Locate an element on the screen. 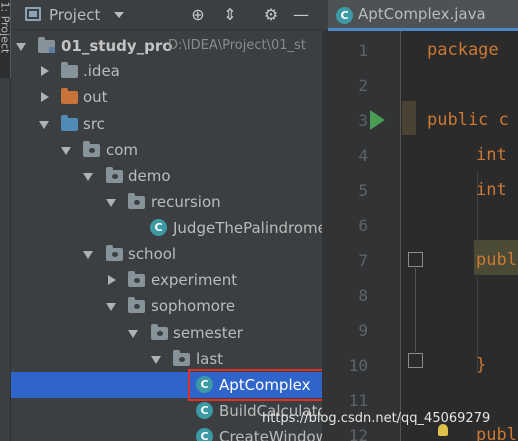  folder-icon is located at coordinates (69, 70).